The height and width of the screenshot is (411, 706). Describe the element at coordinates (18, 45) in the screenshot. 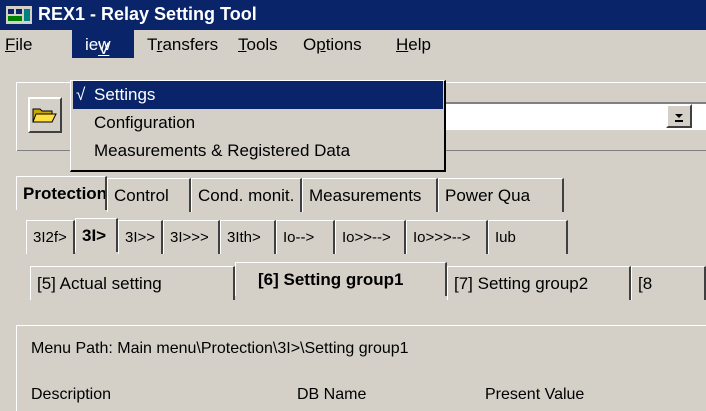

I see `menu-file: File` at that location.